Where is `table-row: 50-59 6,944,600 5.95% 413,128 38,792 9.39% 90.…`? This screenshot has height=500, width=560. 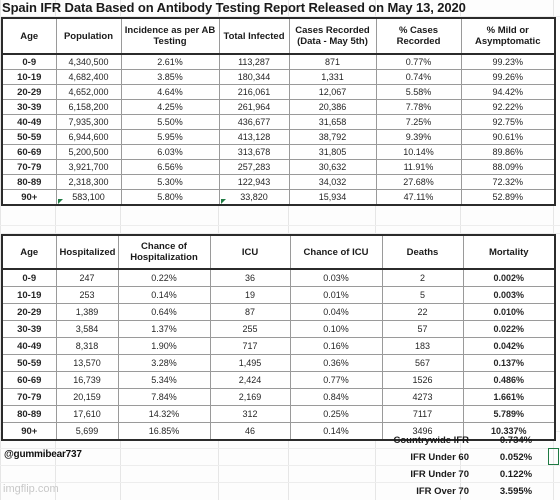
table-row: 50-59 6,944,600 5.95% 413,128 38,792 9.39% 90.… is located at coordinates (278, 137).